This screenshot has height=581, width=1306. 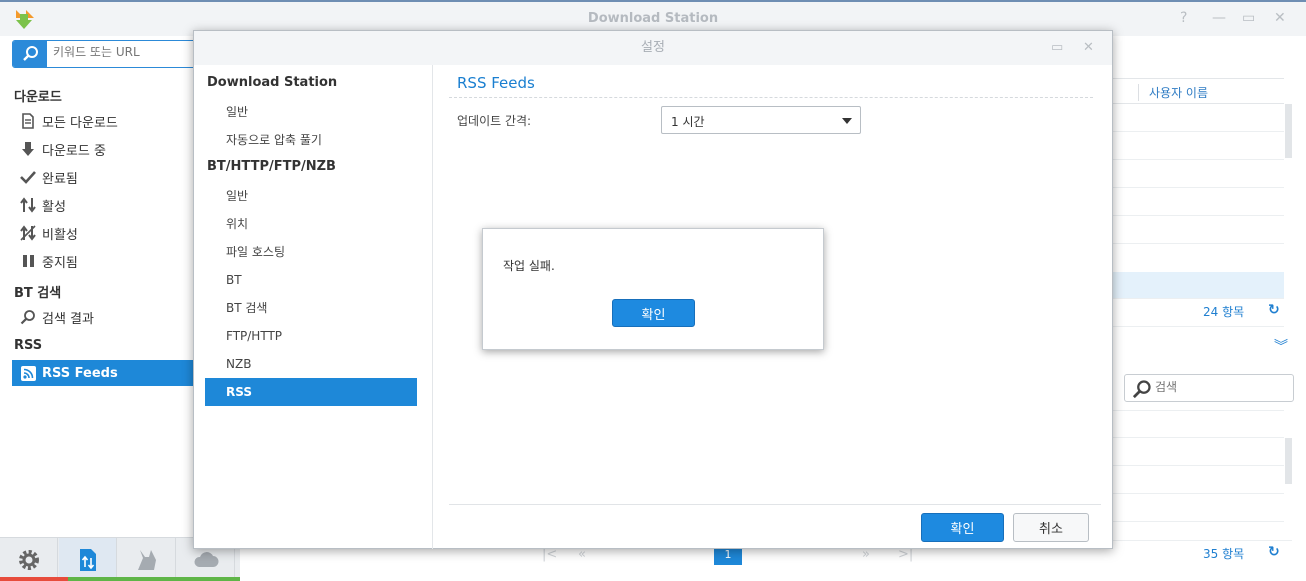 What do you see at coordinates (1051, 527) in the screenshot?
I see `cancel-button: 취소` at bounding box center [1051, 527].